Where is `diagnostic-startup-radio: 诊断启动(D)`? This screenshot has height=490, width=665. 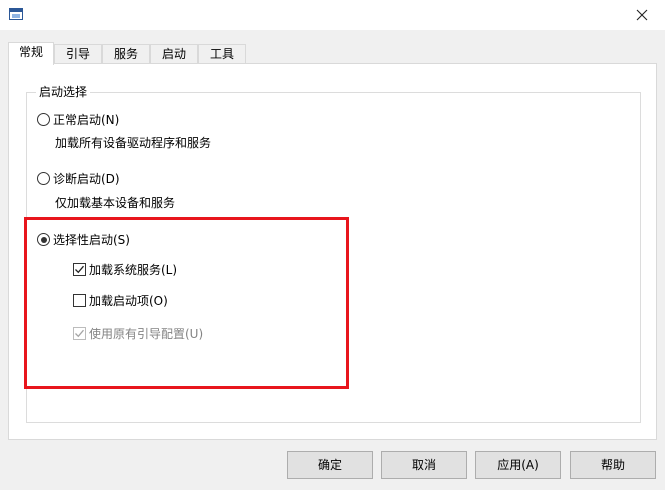
diagnostic-startup-radio: 诊断启动(D) is located at coordinates (78, 179).